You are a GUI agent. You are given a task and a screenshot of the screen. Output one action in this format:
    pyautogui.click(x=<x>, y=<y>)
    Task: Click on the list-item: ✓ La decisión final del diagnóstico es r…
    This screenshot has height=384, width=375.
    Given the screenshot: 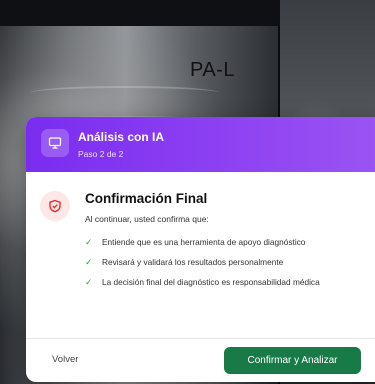 What is the action you would take?
    pyautogui.click(x=217, y=282)
    